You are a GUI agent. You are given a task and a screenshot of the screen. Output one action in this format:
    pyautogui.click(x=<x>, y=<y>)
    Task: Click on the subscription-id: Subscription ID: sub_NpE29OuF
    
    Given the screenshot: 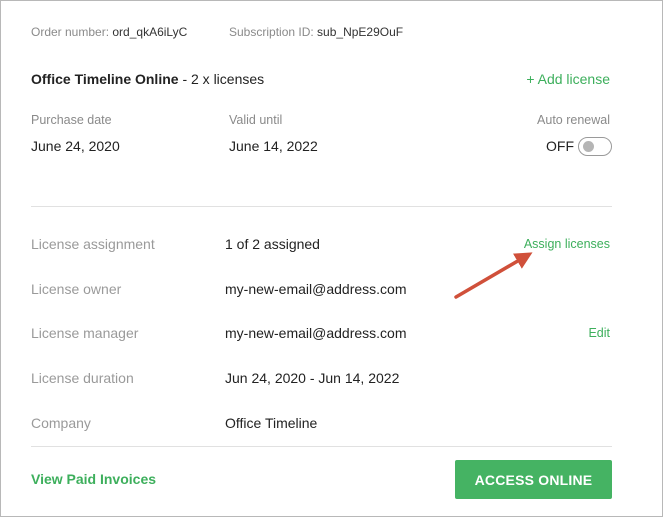 What is the action you would take?
    pyautogui.click(x=316, y=32)
    